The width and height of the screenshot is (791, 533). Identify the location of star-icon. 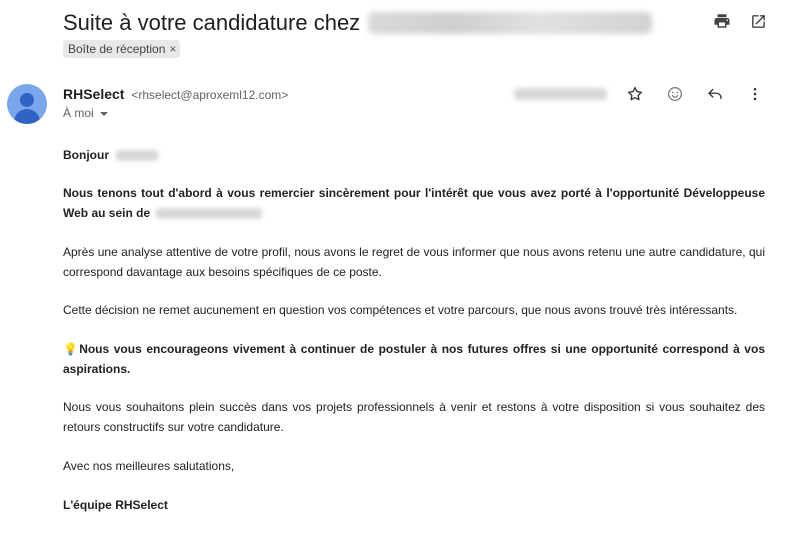
(635, 94).